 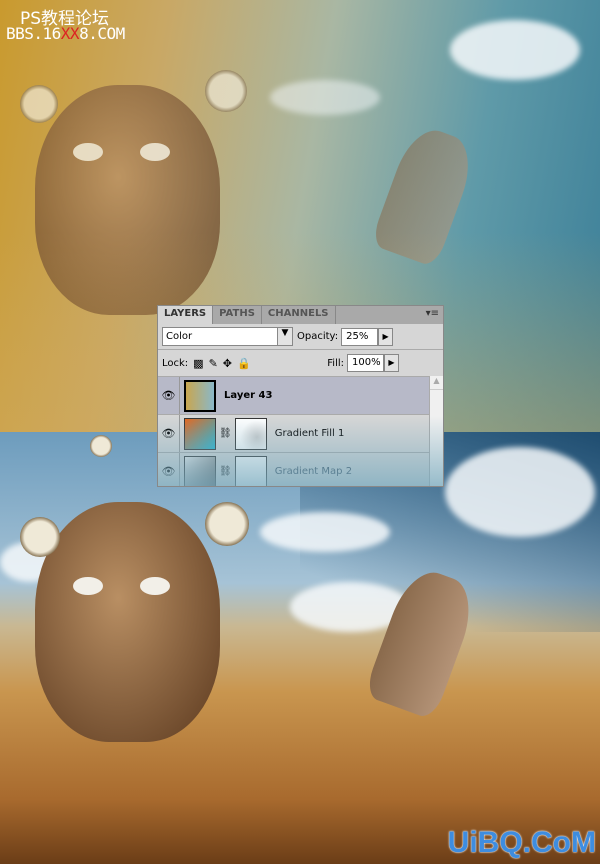 What do you see at coordinates (313, 471) in the screenshot?
I see `layer-name: Gradient Map 2` at bounding box center [313, 471].